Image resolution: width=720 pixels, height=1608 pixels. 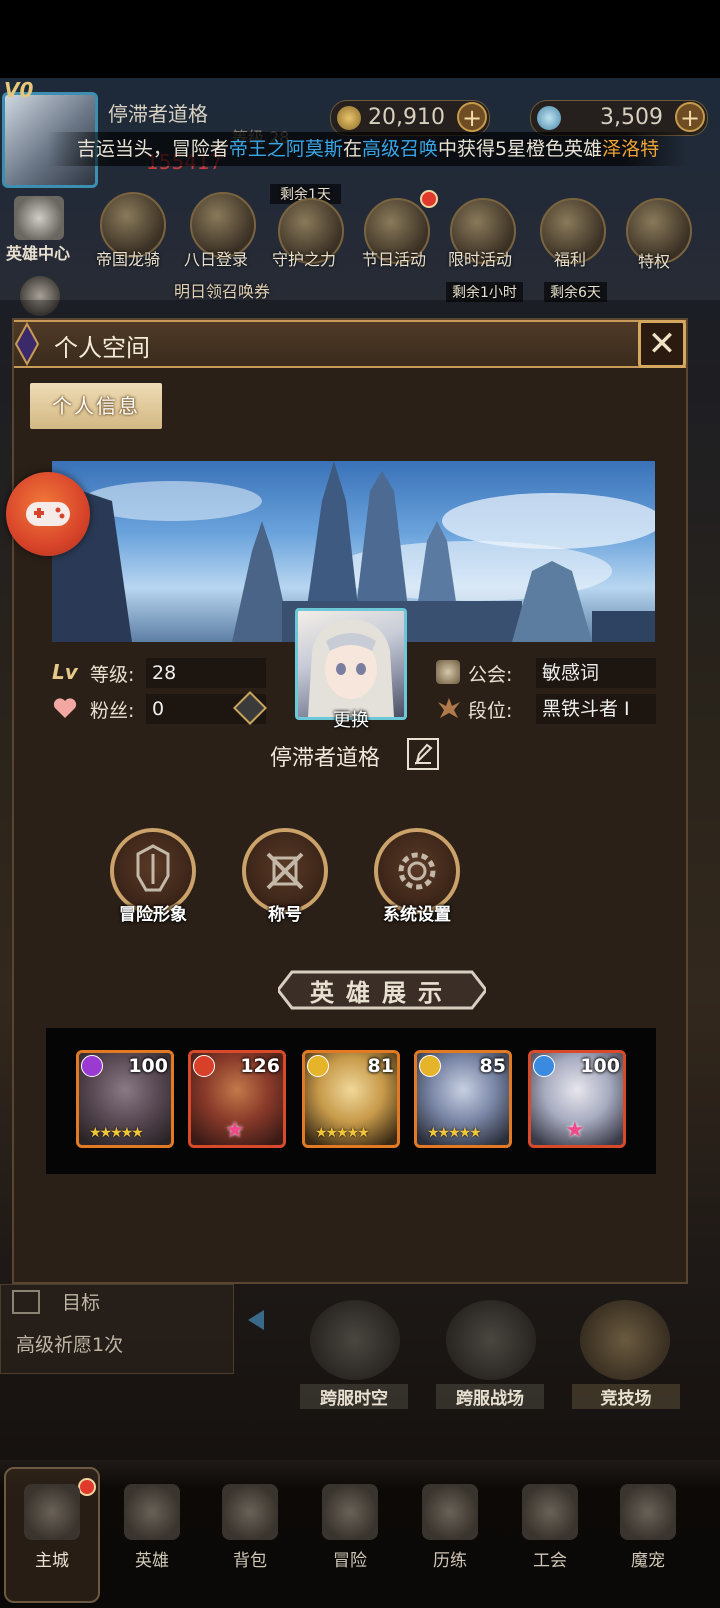 I want to click on nav-item-home: 主城, so click(x=52, y=1527).